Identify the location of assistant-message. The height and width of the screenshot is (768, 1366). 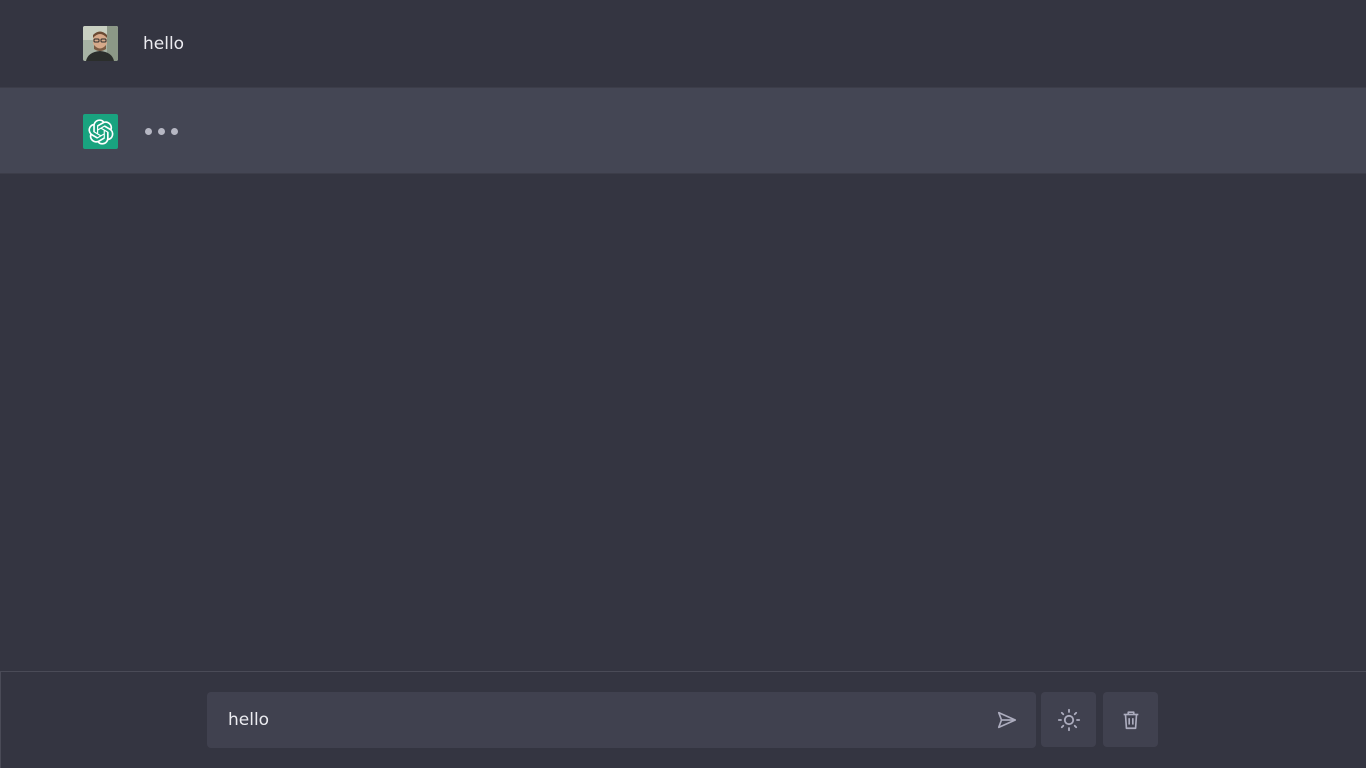
(683, 130).